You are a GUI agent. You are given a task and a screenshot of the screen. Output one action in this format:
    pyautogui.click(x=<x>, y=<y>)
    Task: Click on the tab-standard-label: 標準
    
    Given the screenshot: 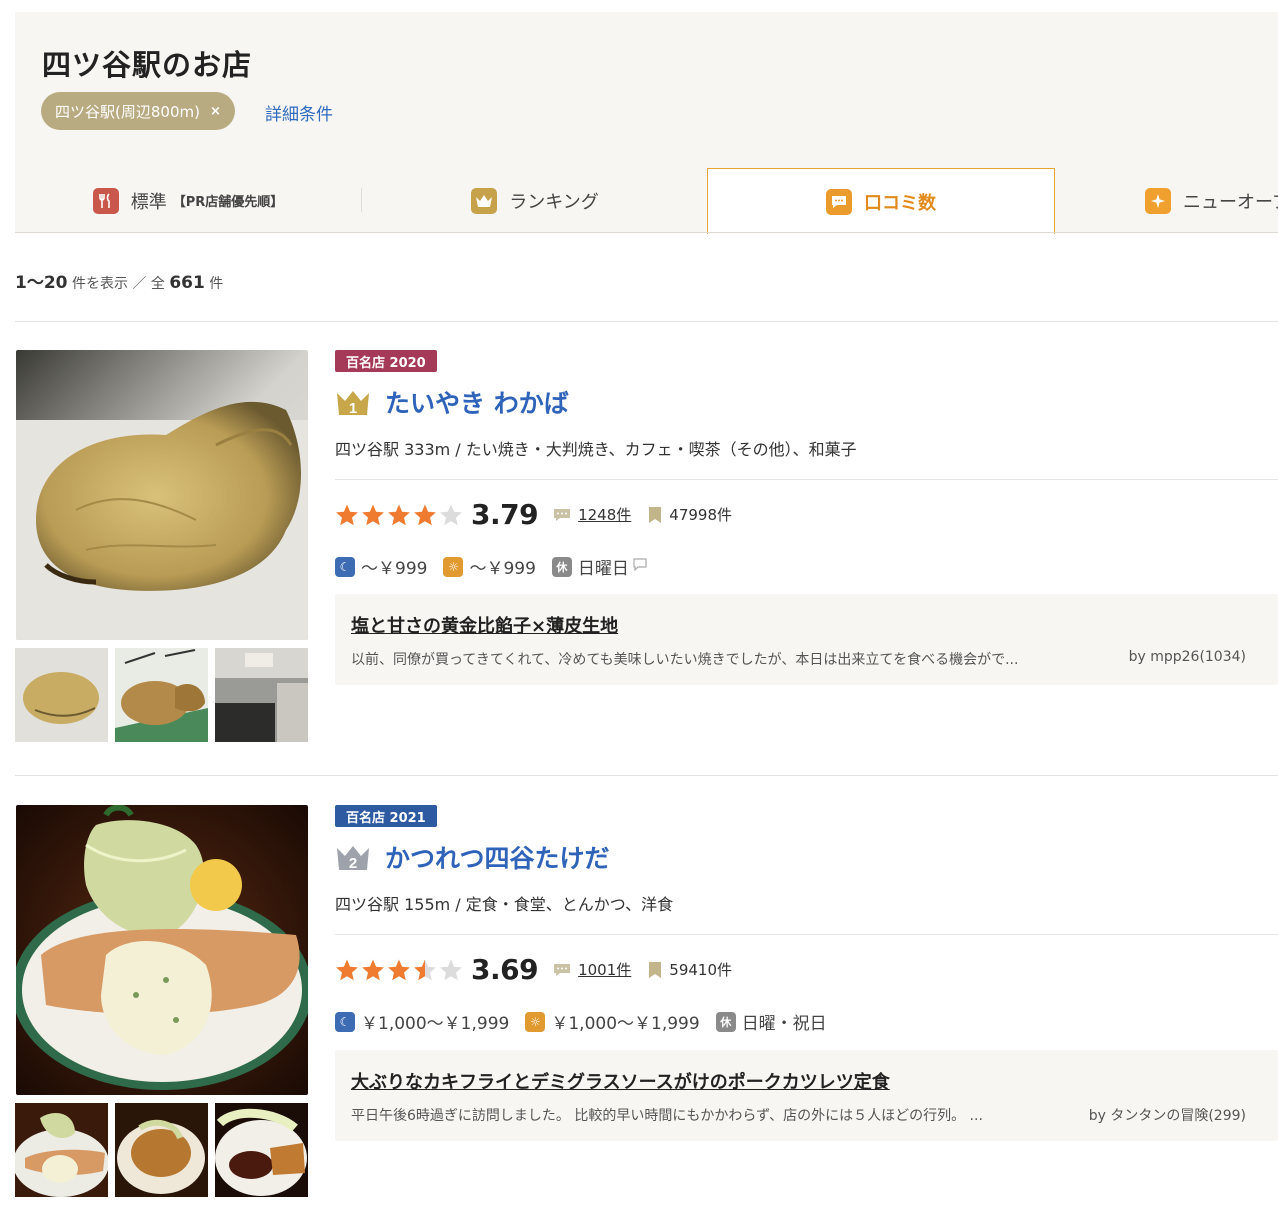 What is the action you would take?
    pyautogui.click(x=148, y=202)
    